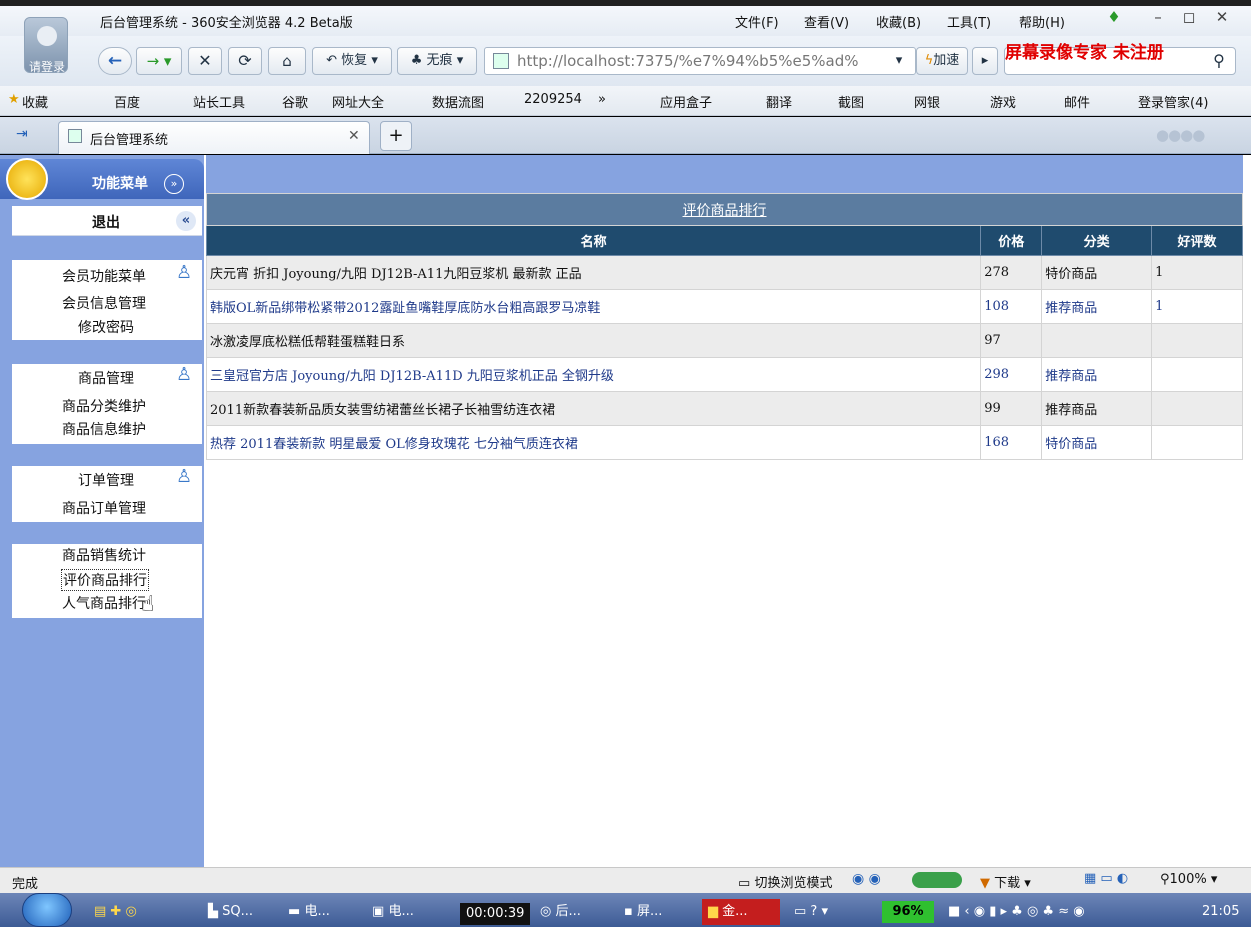 Image resolution: width=1251 pixels, height=927 pixels. Describe the element at coordinates (159, 61) in the screenshot. I see `forward-button: → ▾` at that location.